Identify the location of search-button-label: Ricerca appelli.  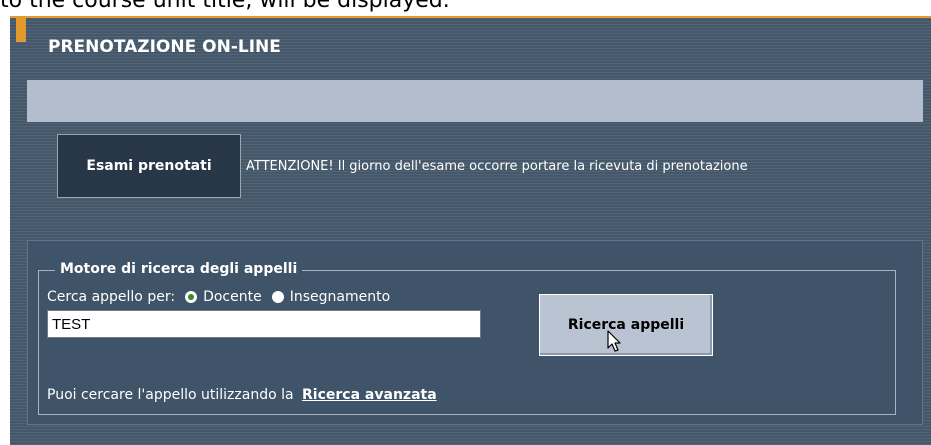
(626, 325).